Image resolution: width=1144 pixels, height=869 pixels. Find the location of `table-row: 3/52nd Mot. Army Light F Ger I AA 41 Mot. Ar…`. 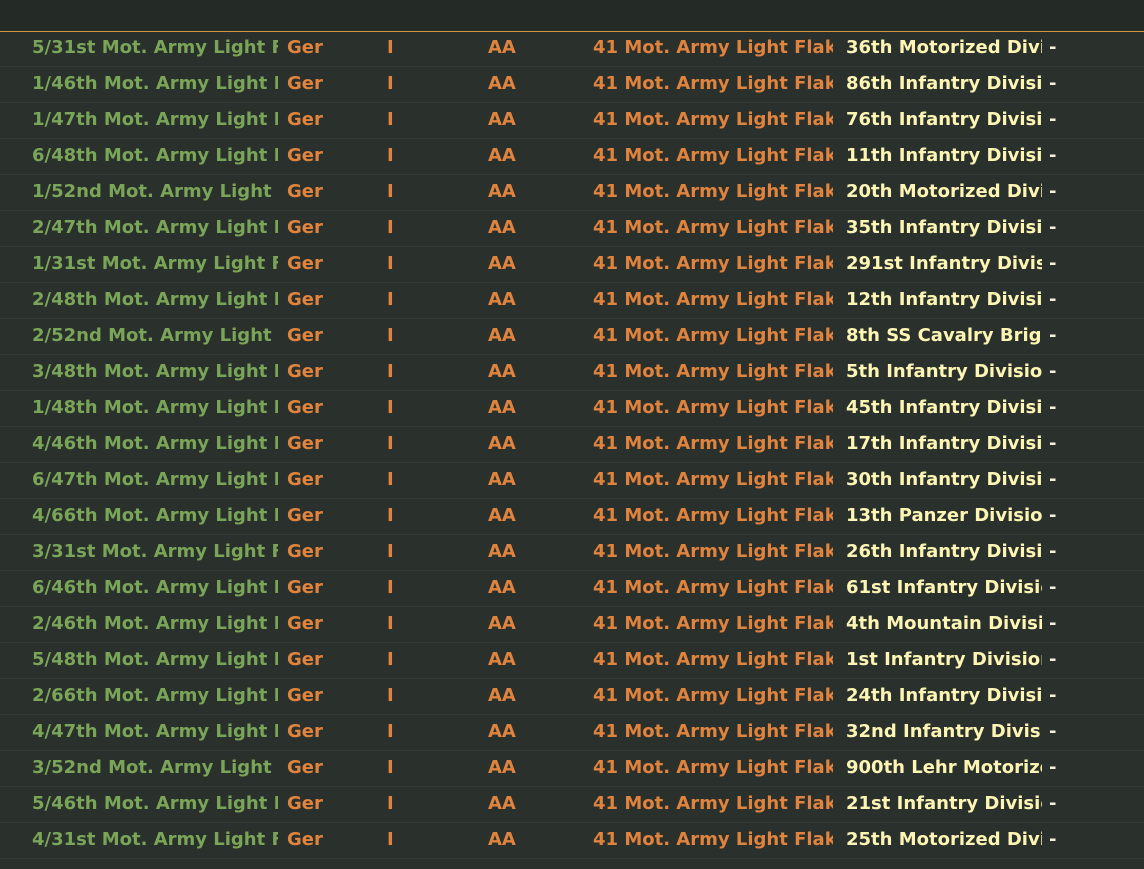

table-row: 3/52nd Mot. Army Light F Ger I AA 41 Mot. Ar… is located at coordinates (572, 769).